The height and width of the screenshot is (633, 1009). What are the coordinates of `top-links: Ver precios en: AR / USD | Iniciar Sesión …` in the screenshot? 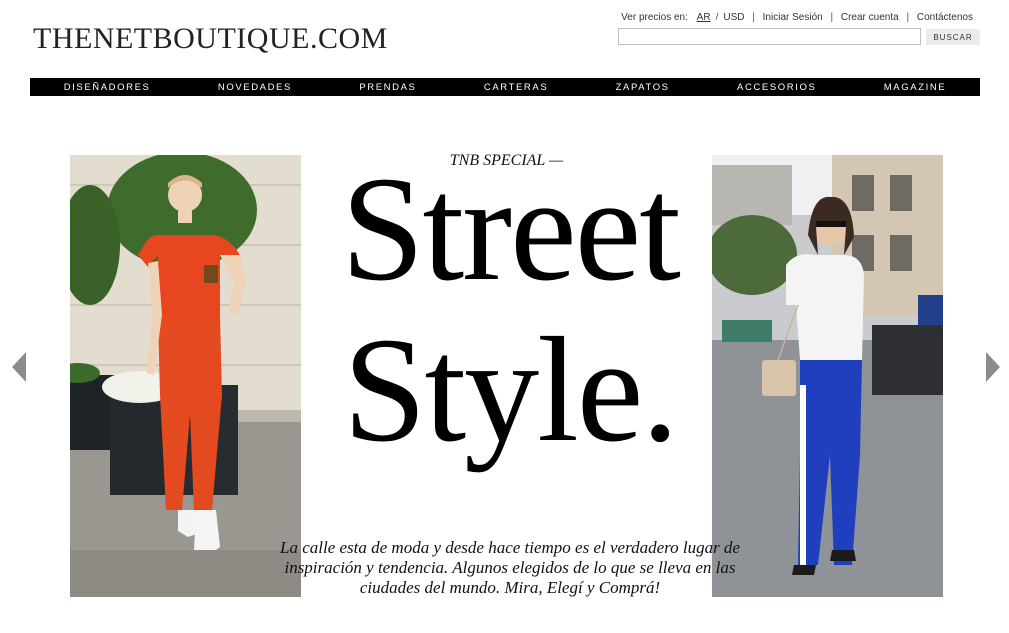 It's located at (797, 17).